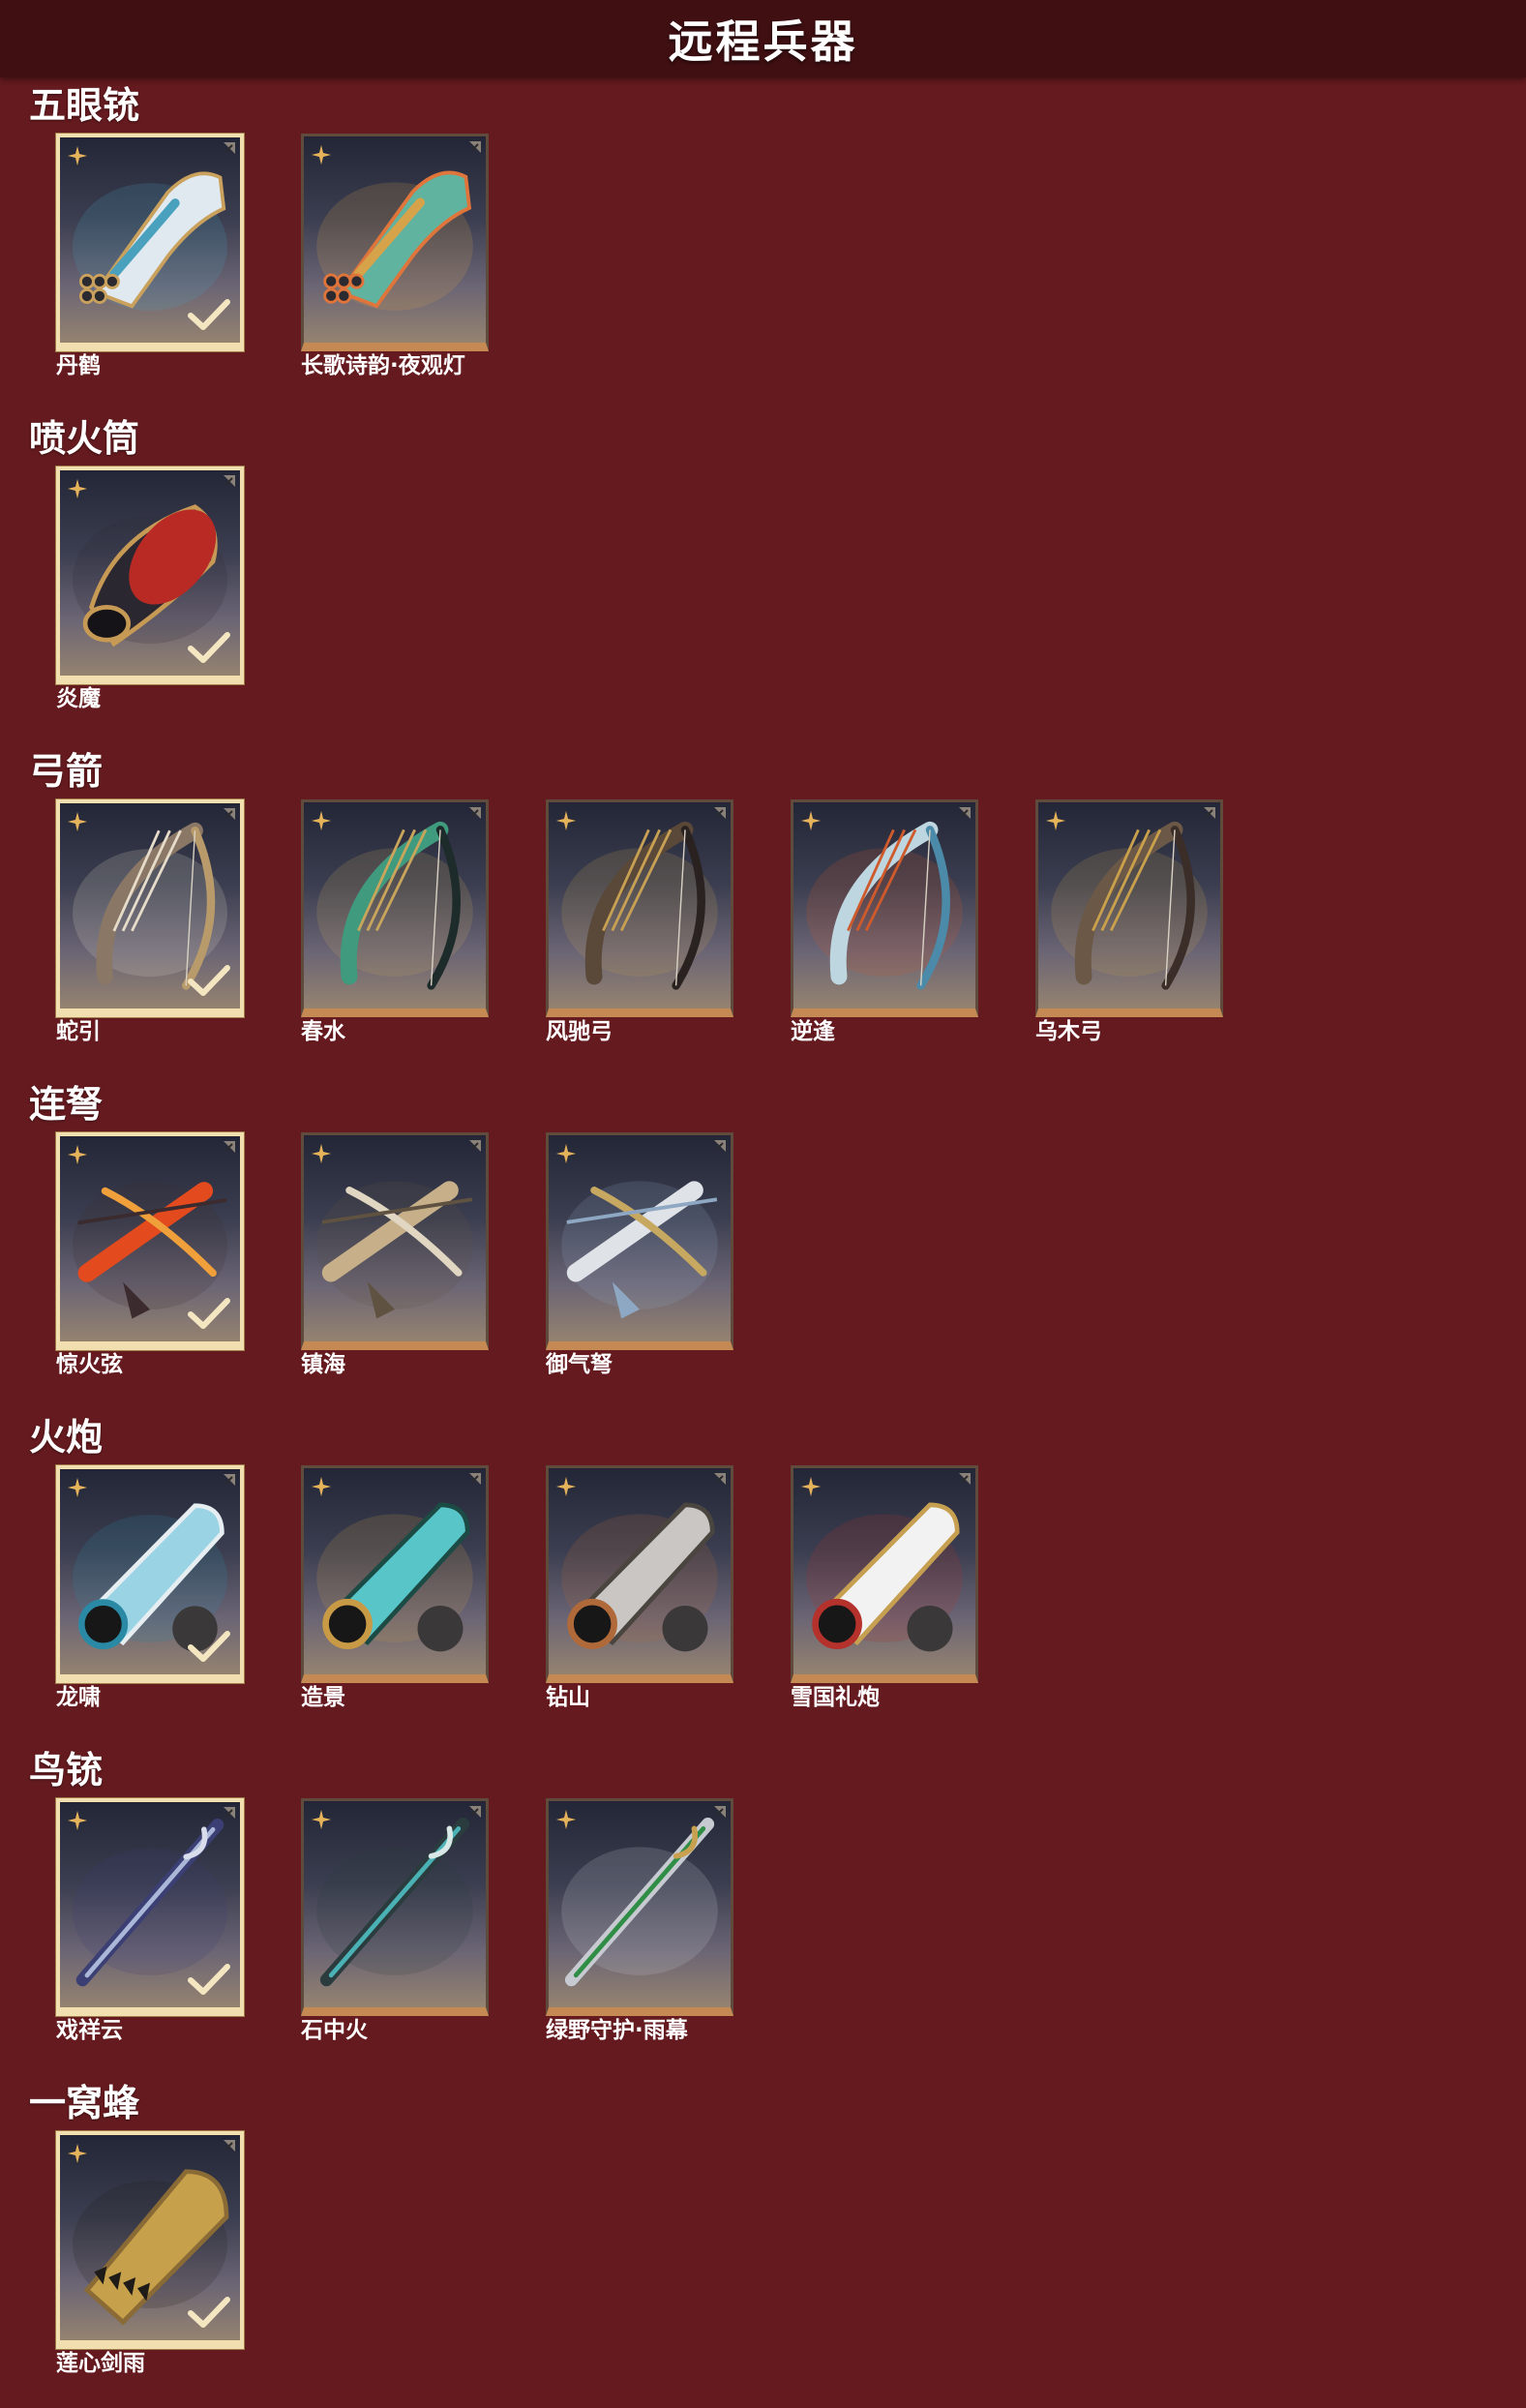  Describe the element at coordinates (383, 365) in the screenshot. I see `weapon-name: 长歌诗韵·夜观灯` at that location.